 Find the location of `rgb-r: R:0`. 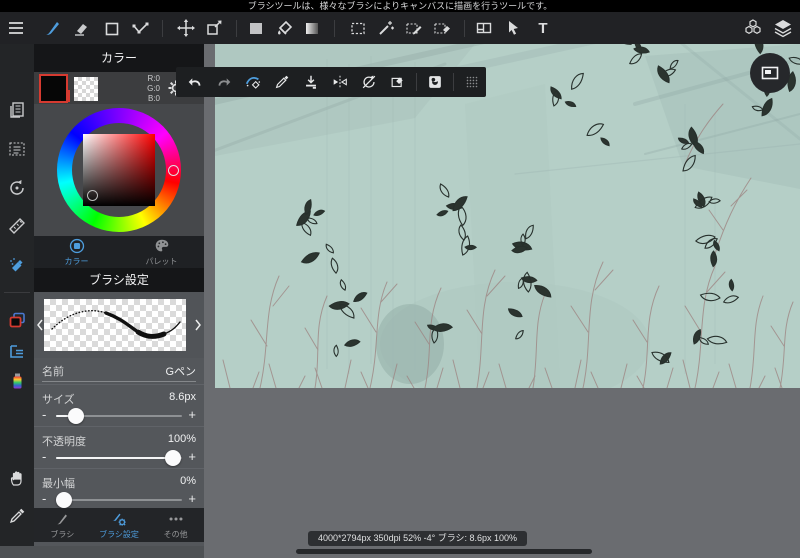

rgb-r: R:0 is located at coordinates (153, 78).